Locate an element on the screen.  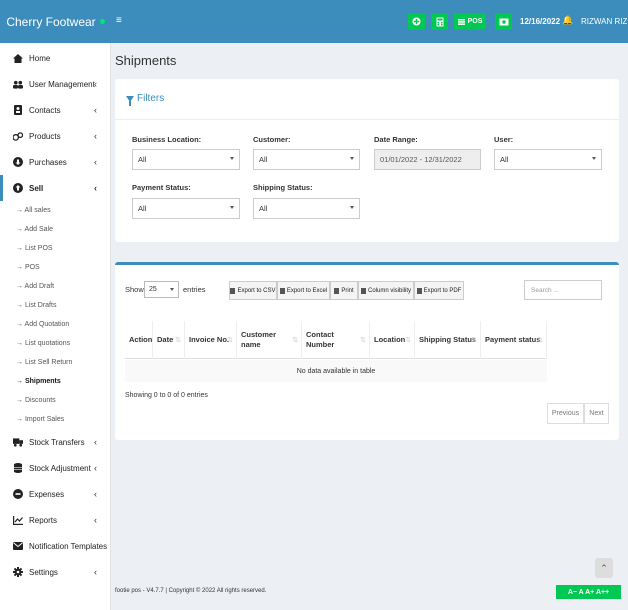
chevron-up-icon: ⌃ is located at coordinates (604, 567).